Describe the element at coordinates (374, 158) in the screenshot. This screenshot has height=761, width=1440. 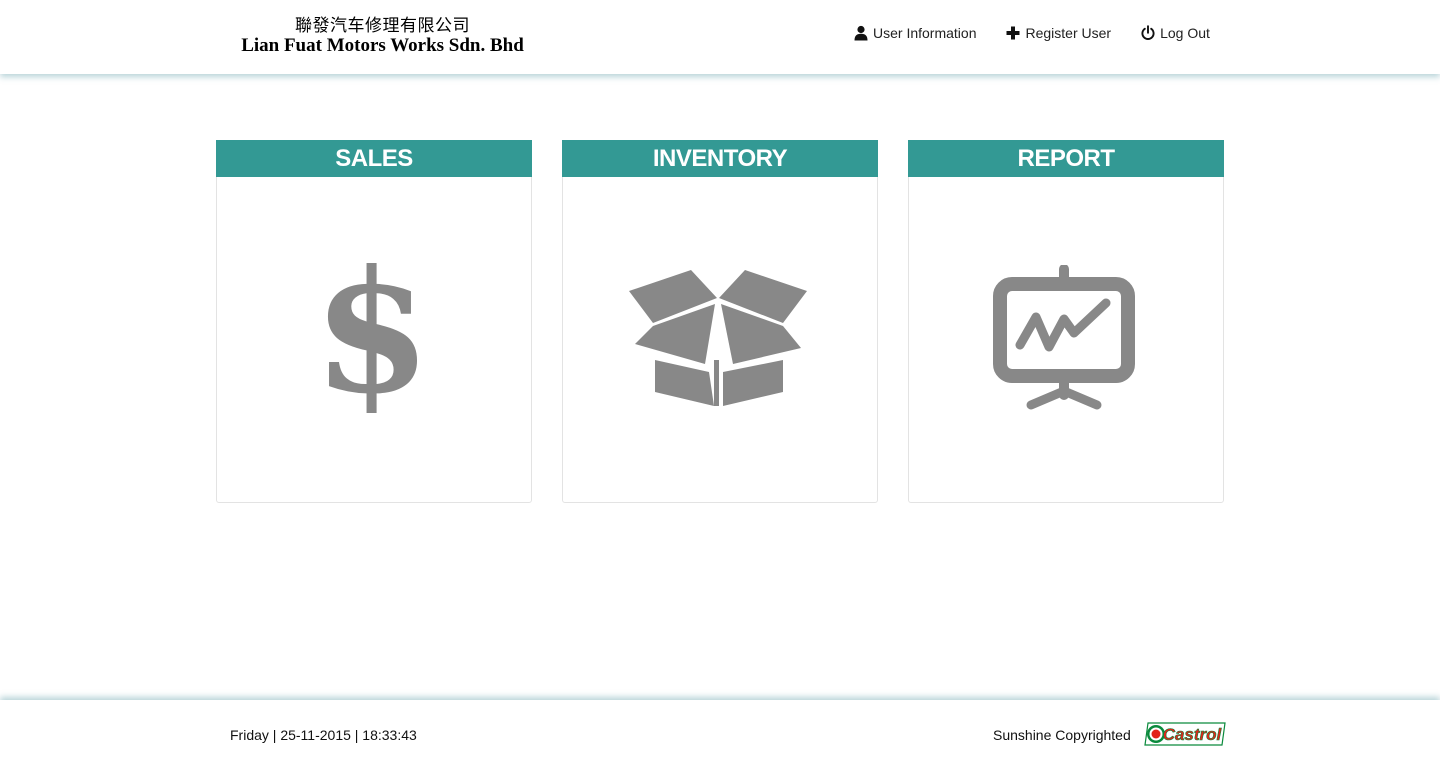
I see `sales-card-title: SALES` at that location.